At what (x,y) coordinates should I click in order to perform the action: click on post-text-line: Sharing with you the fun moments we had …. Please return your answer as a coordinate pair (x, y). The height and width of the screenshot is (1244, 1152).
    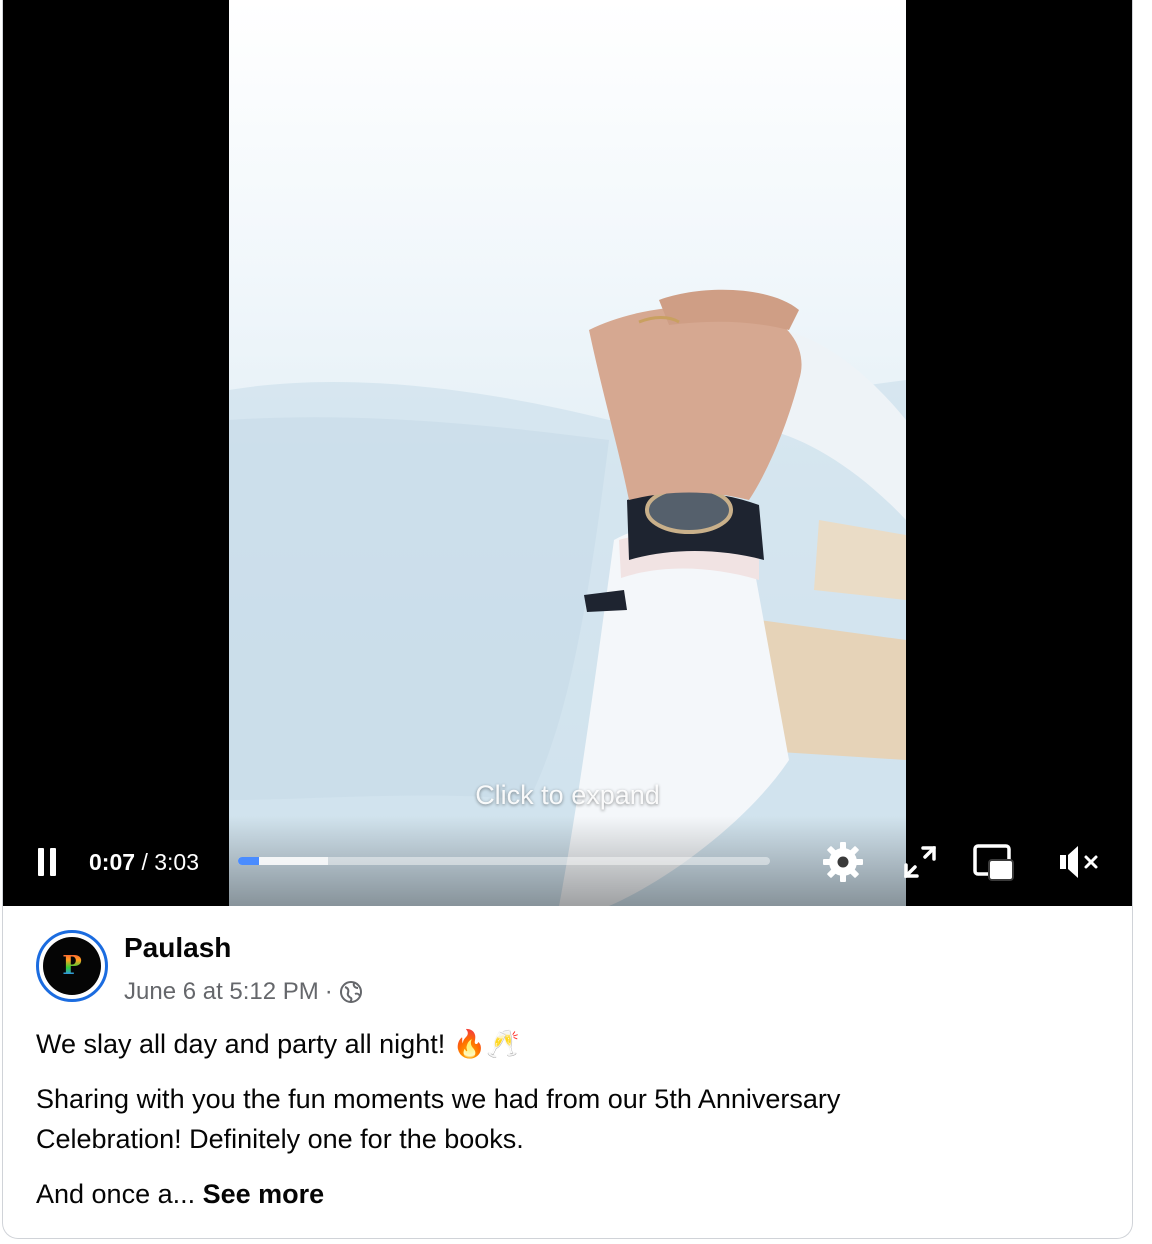
    Looking at the image, I should click on (438, 1099).